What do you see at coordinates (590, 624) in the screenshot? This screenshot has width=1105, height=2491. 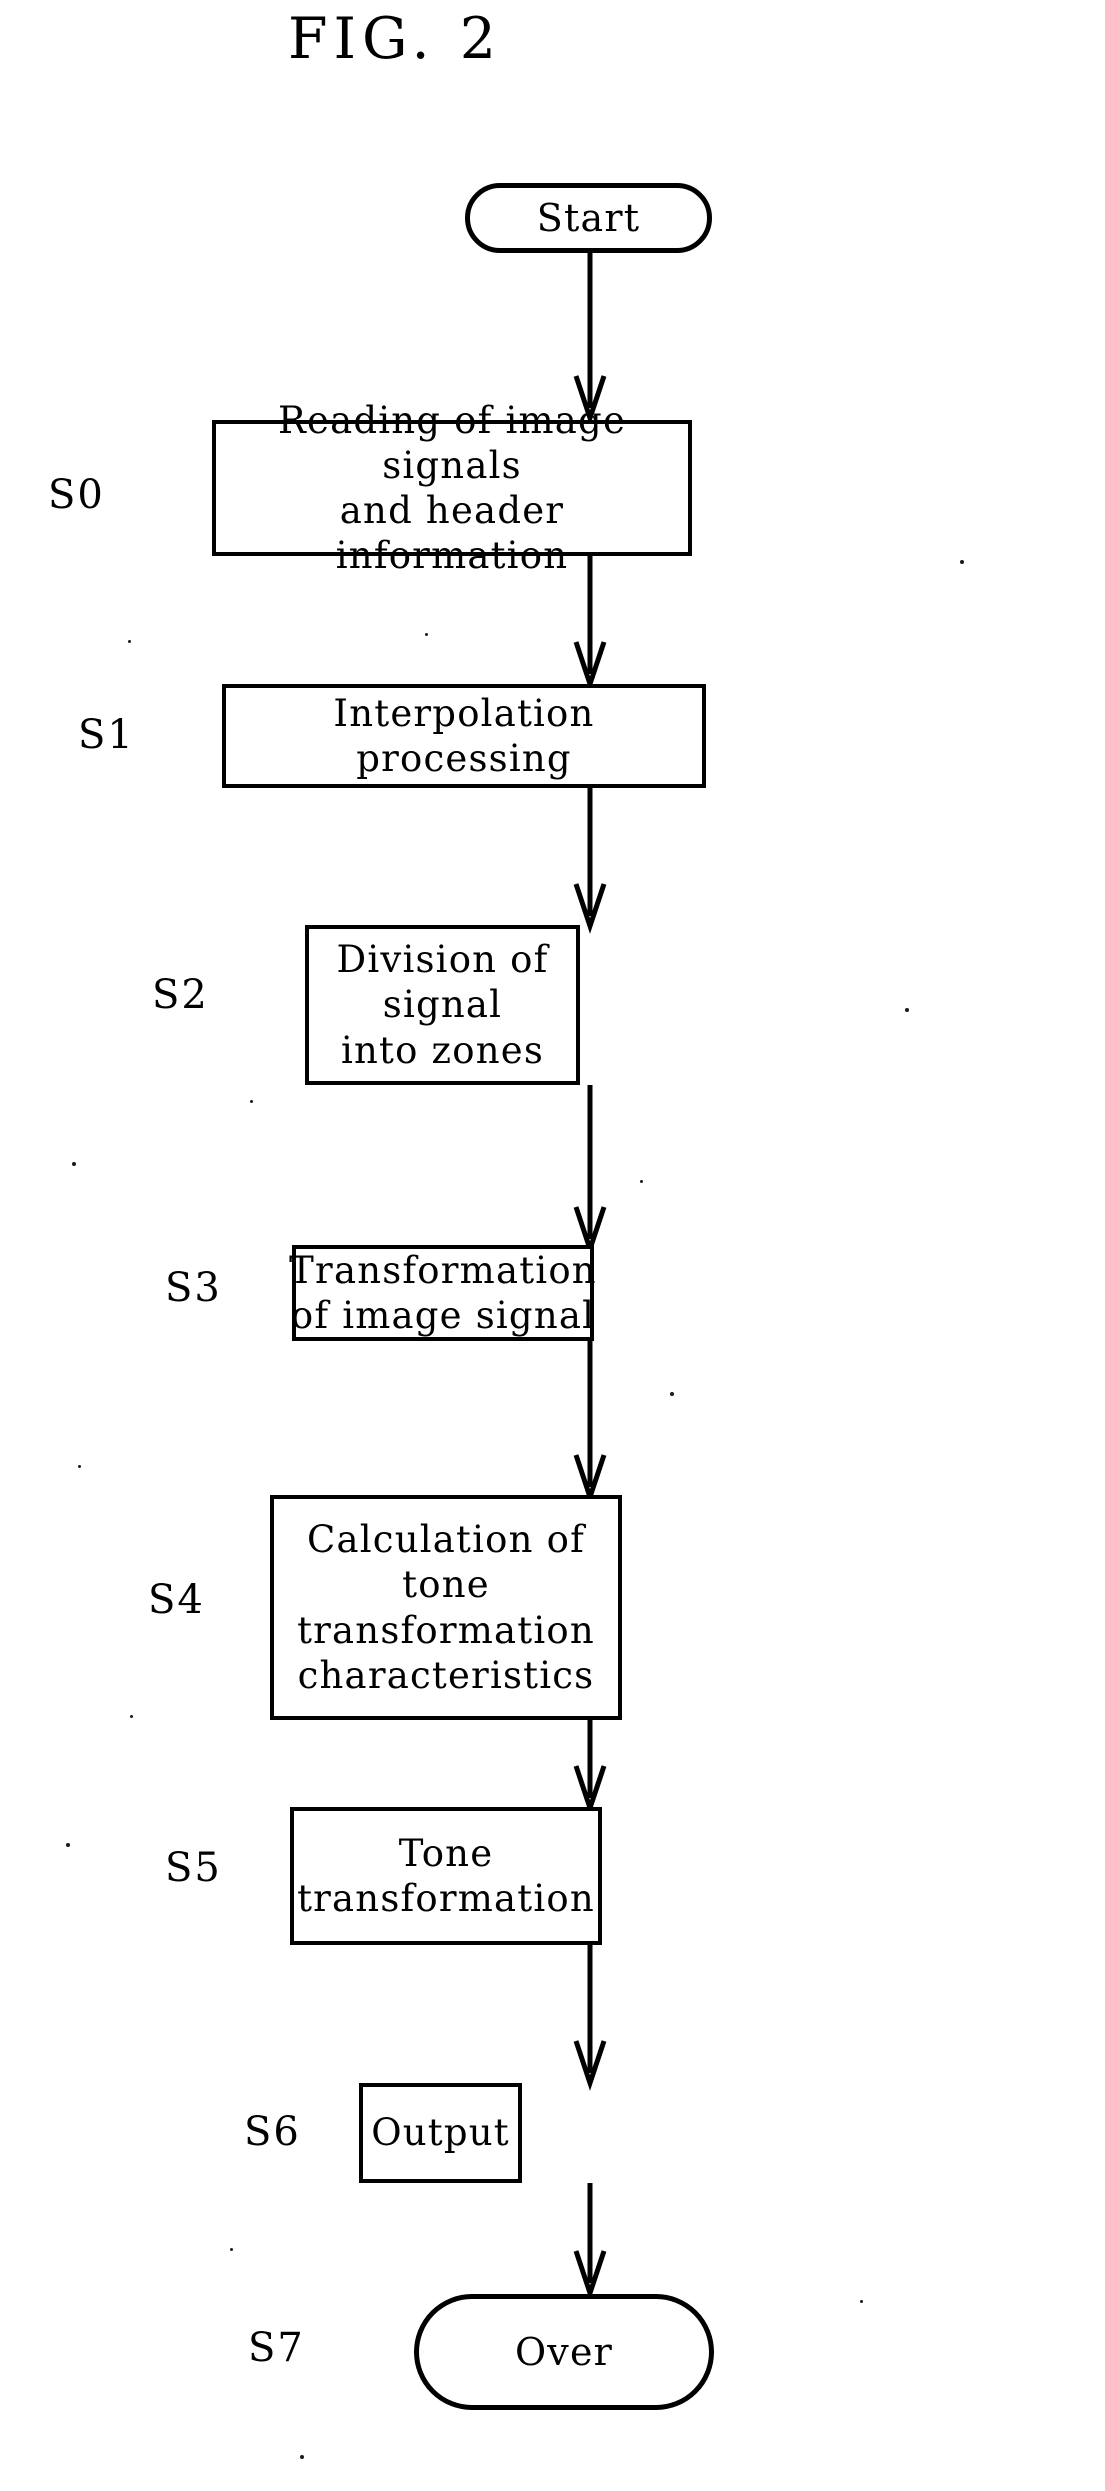 I see `connector-s0-to-s1` at bounding box center [590, 624].